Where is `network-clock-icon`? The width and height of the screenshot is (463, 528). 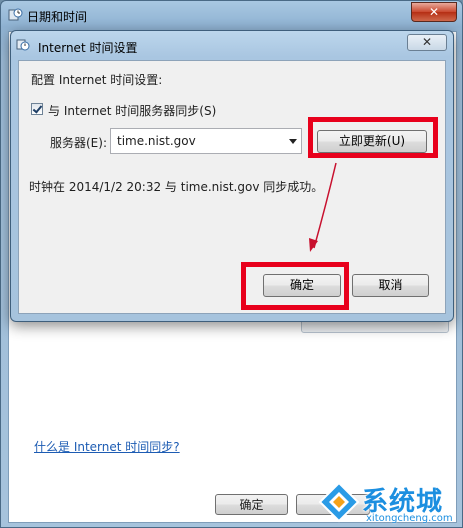 network-clock-icon is located at coordinates (23, 45).